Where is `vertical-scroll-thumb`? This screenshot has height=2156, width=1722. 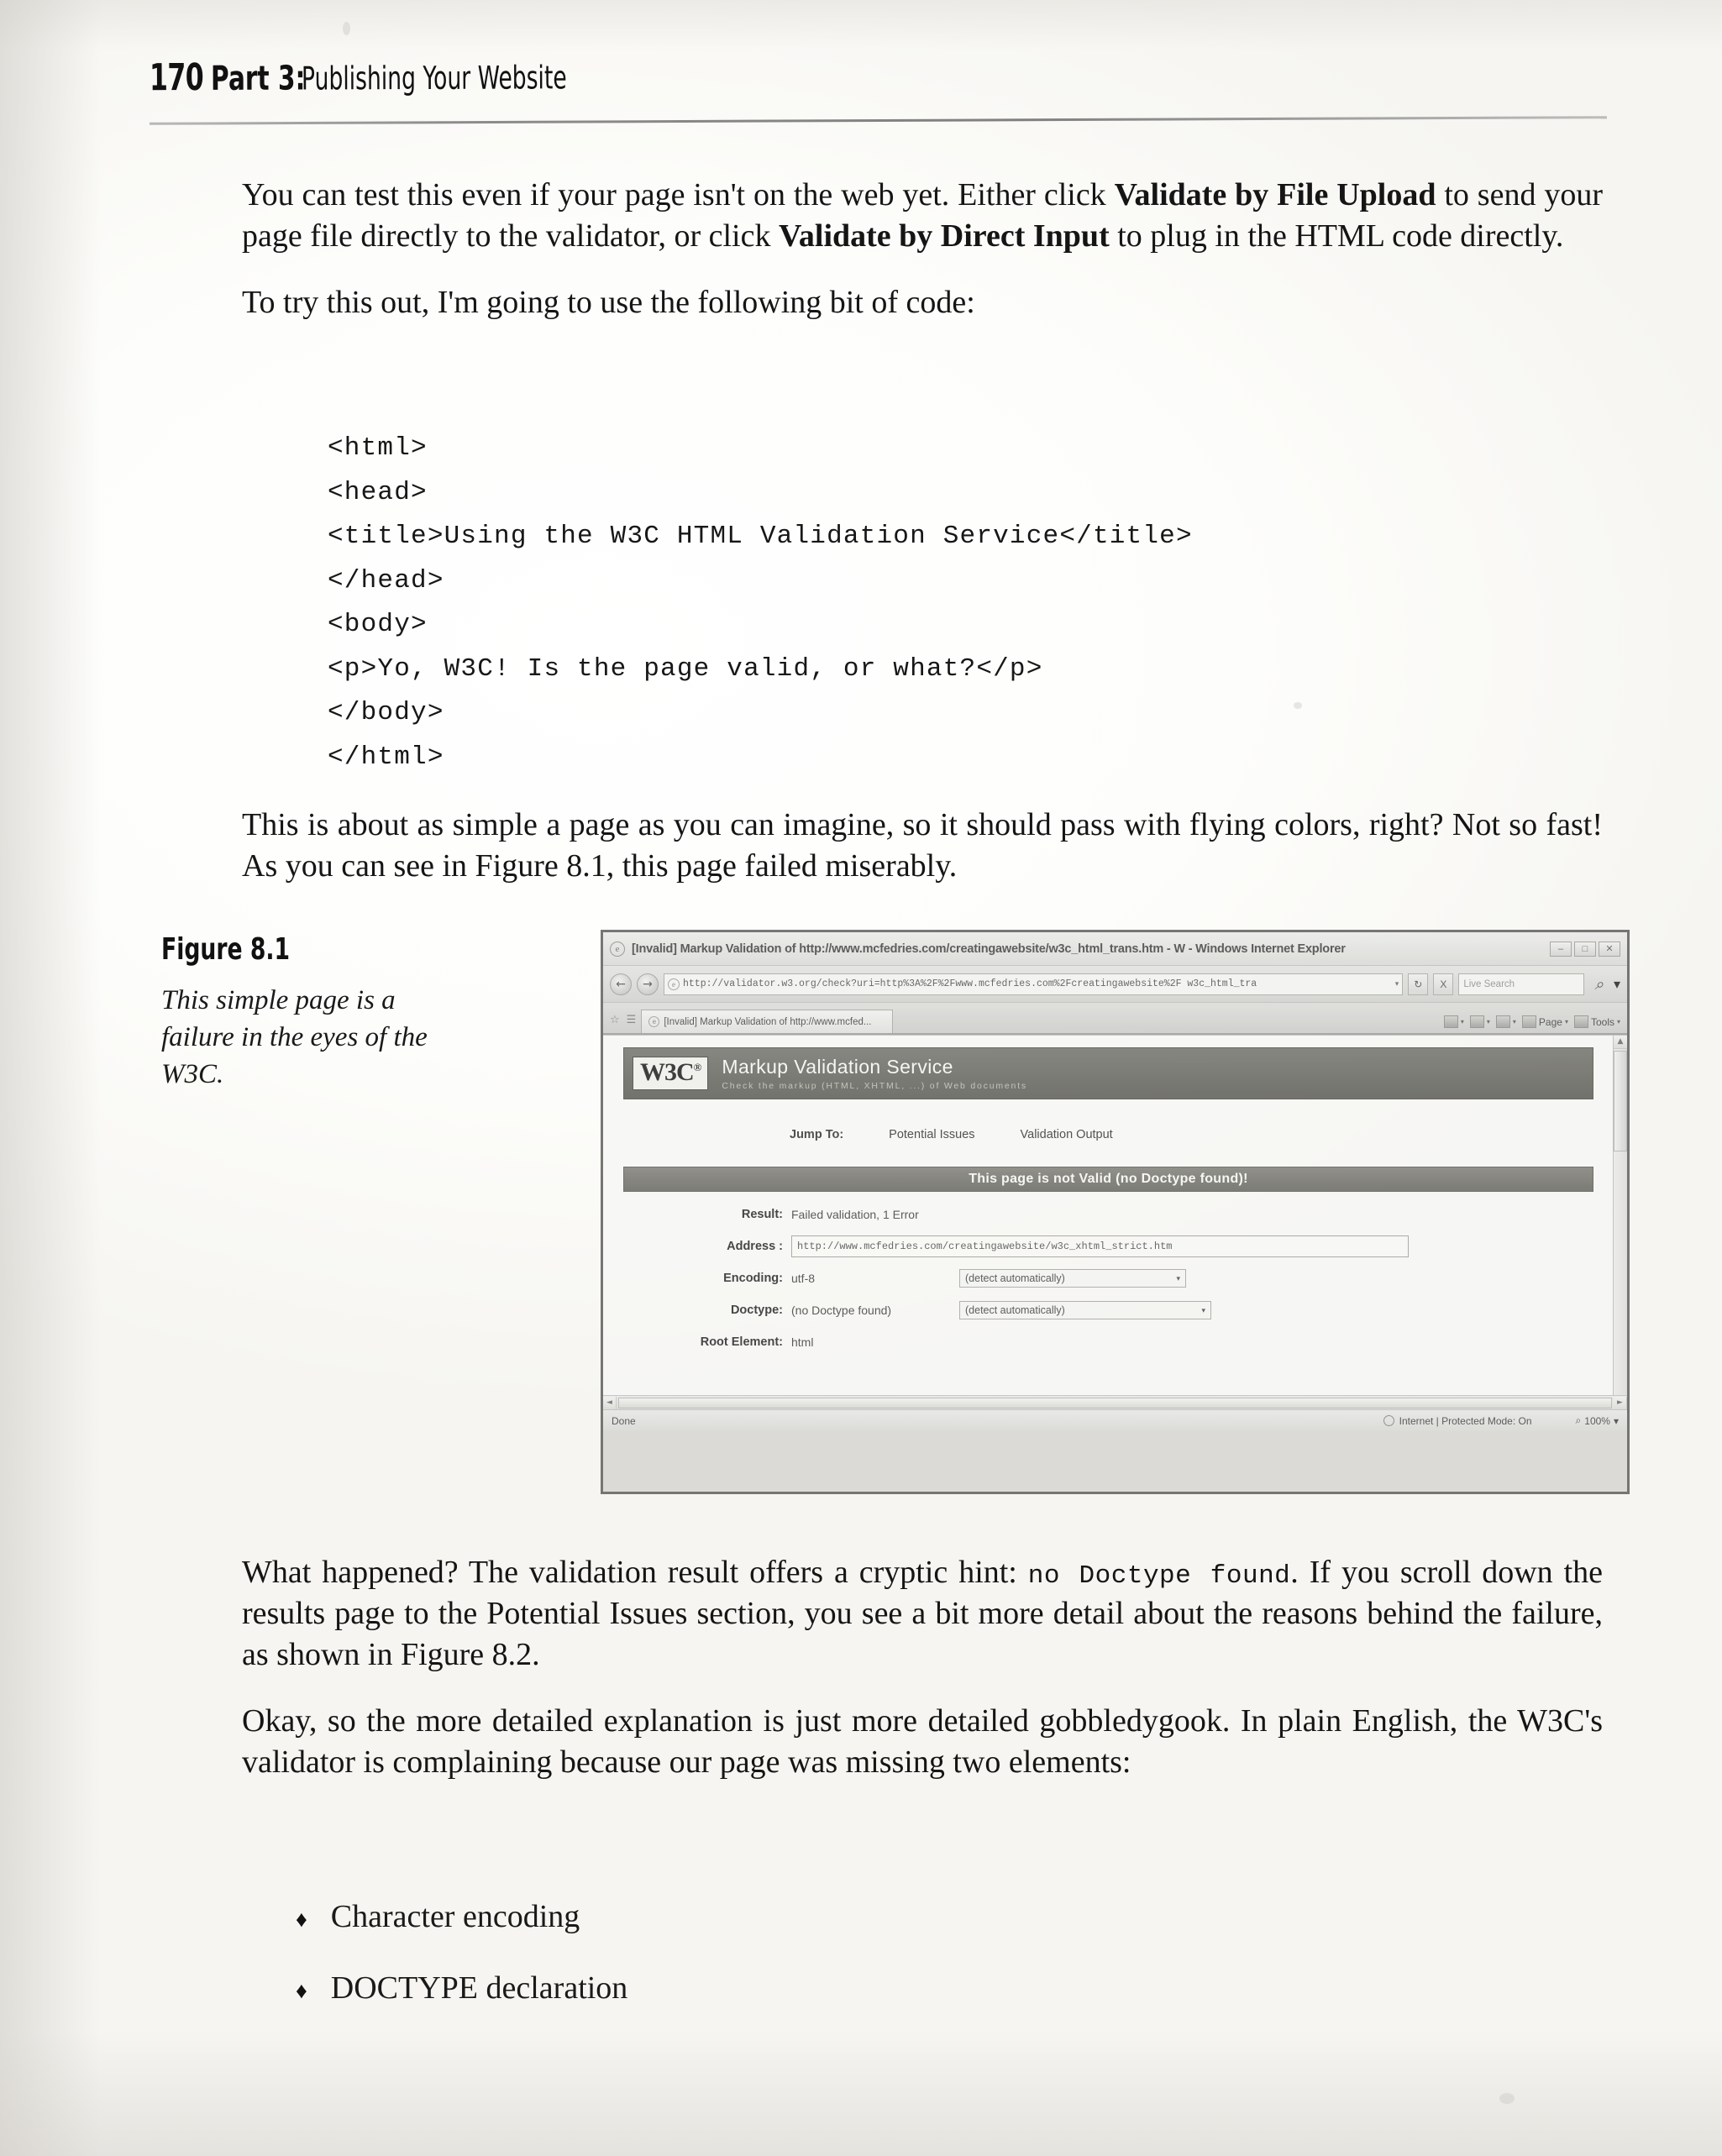 vertical-scroll-thumb is located at coordinates (1620, 1101).